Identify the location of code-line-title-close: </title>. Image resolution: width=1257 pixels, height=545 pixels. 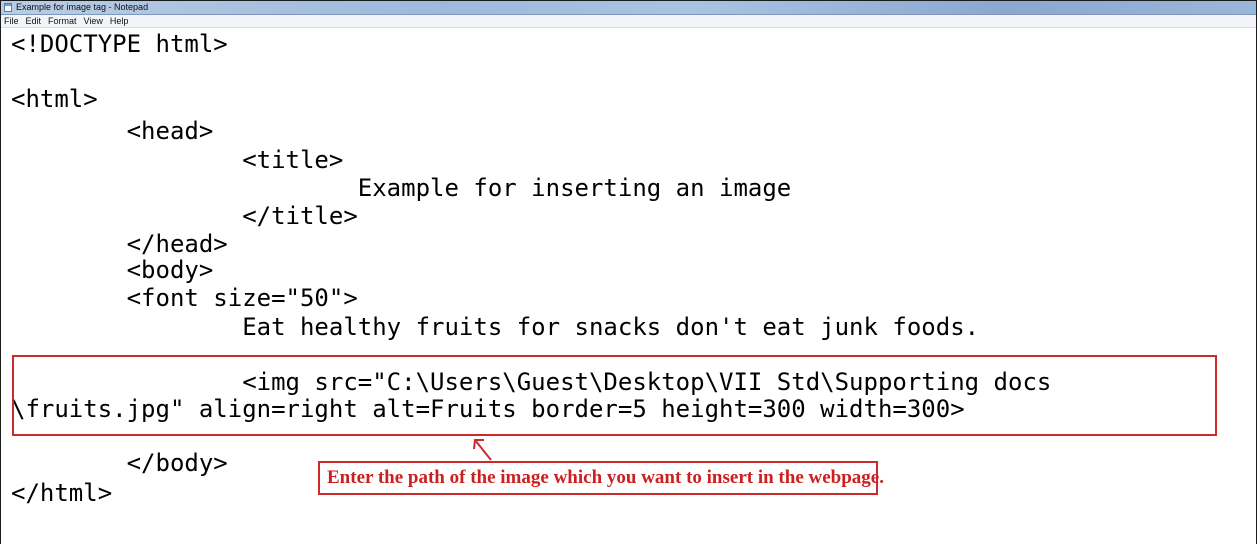
(184, 216).